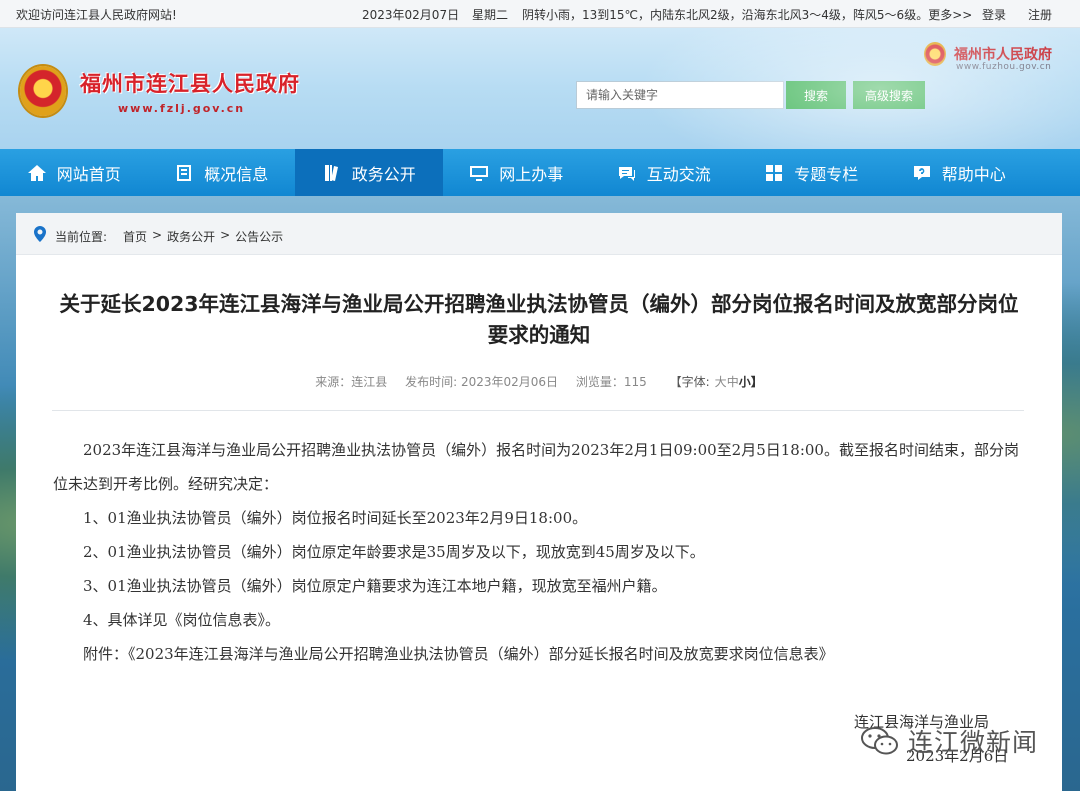 The image size is (1080, 791). Describe the element at coordinates (43, 91) in the screenshot. I see `national-emblem-icon` at that location.